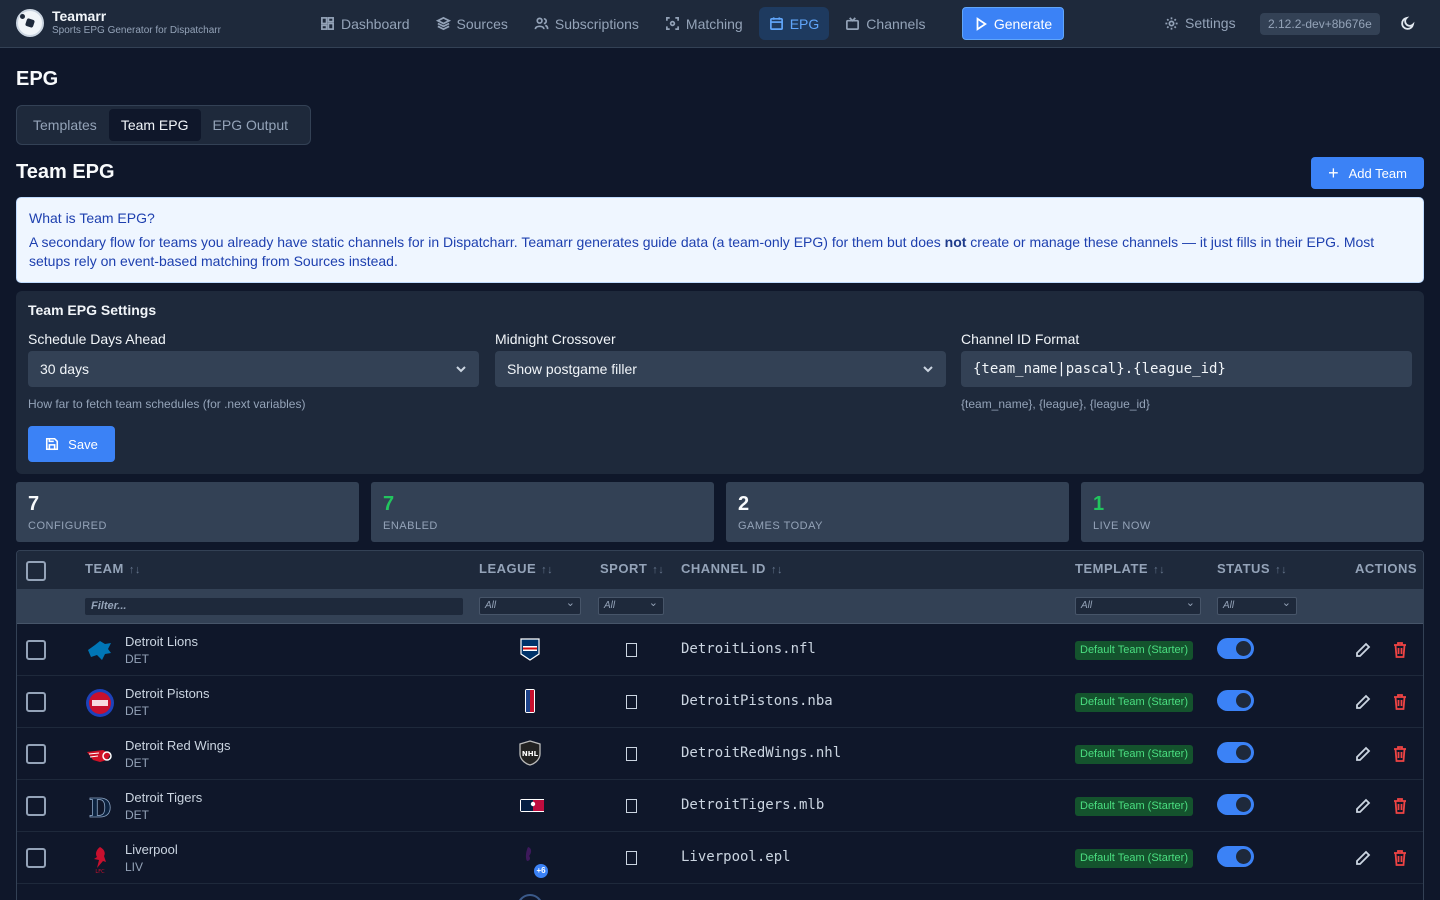 The width and height of the screenshot is (1440, 900). Describe the element at coordinates (1013, 23) in the screenshot. I see `generate-button: Generate` at that location.